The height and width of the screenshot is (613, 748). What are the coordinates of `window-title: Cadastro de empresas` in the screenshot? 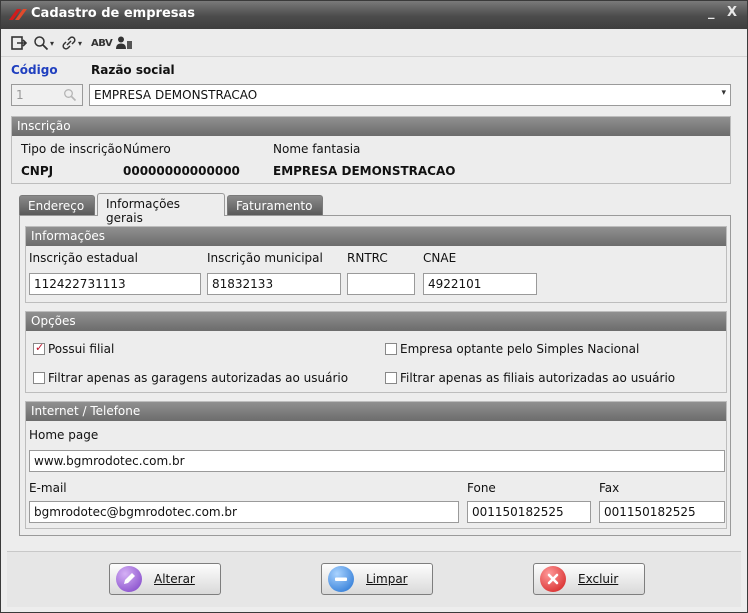 It's located at (113, 13).